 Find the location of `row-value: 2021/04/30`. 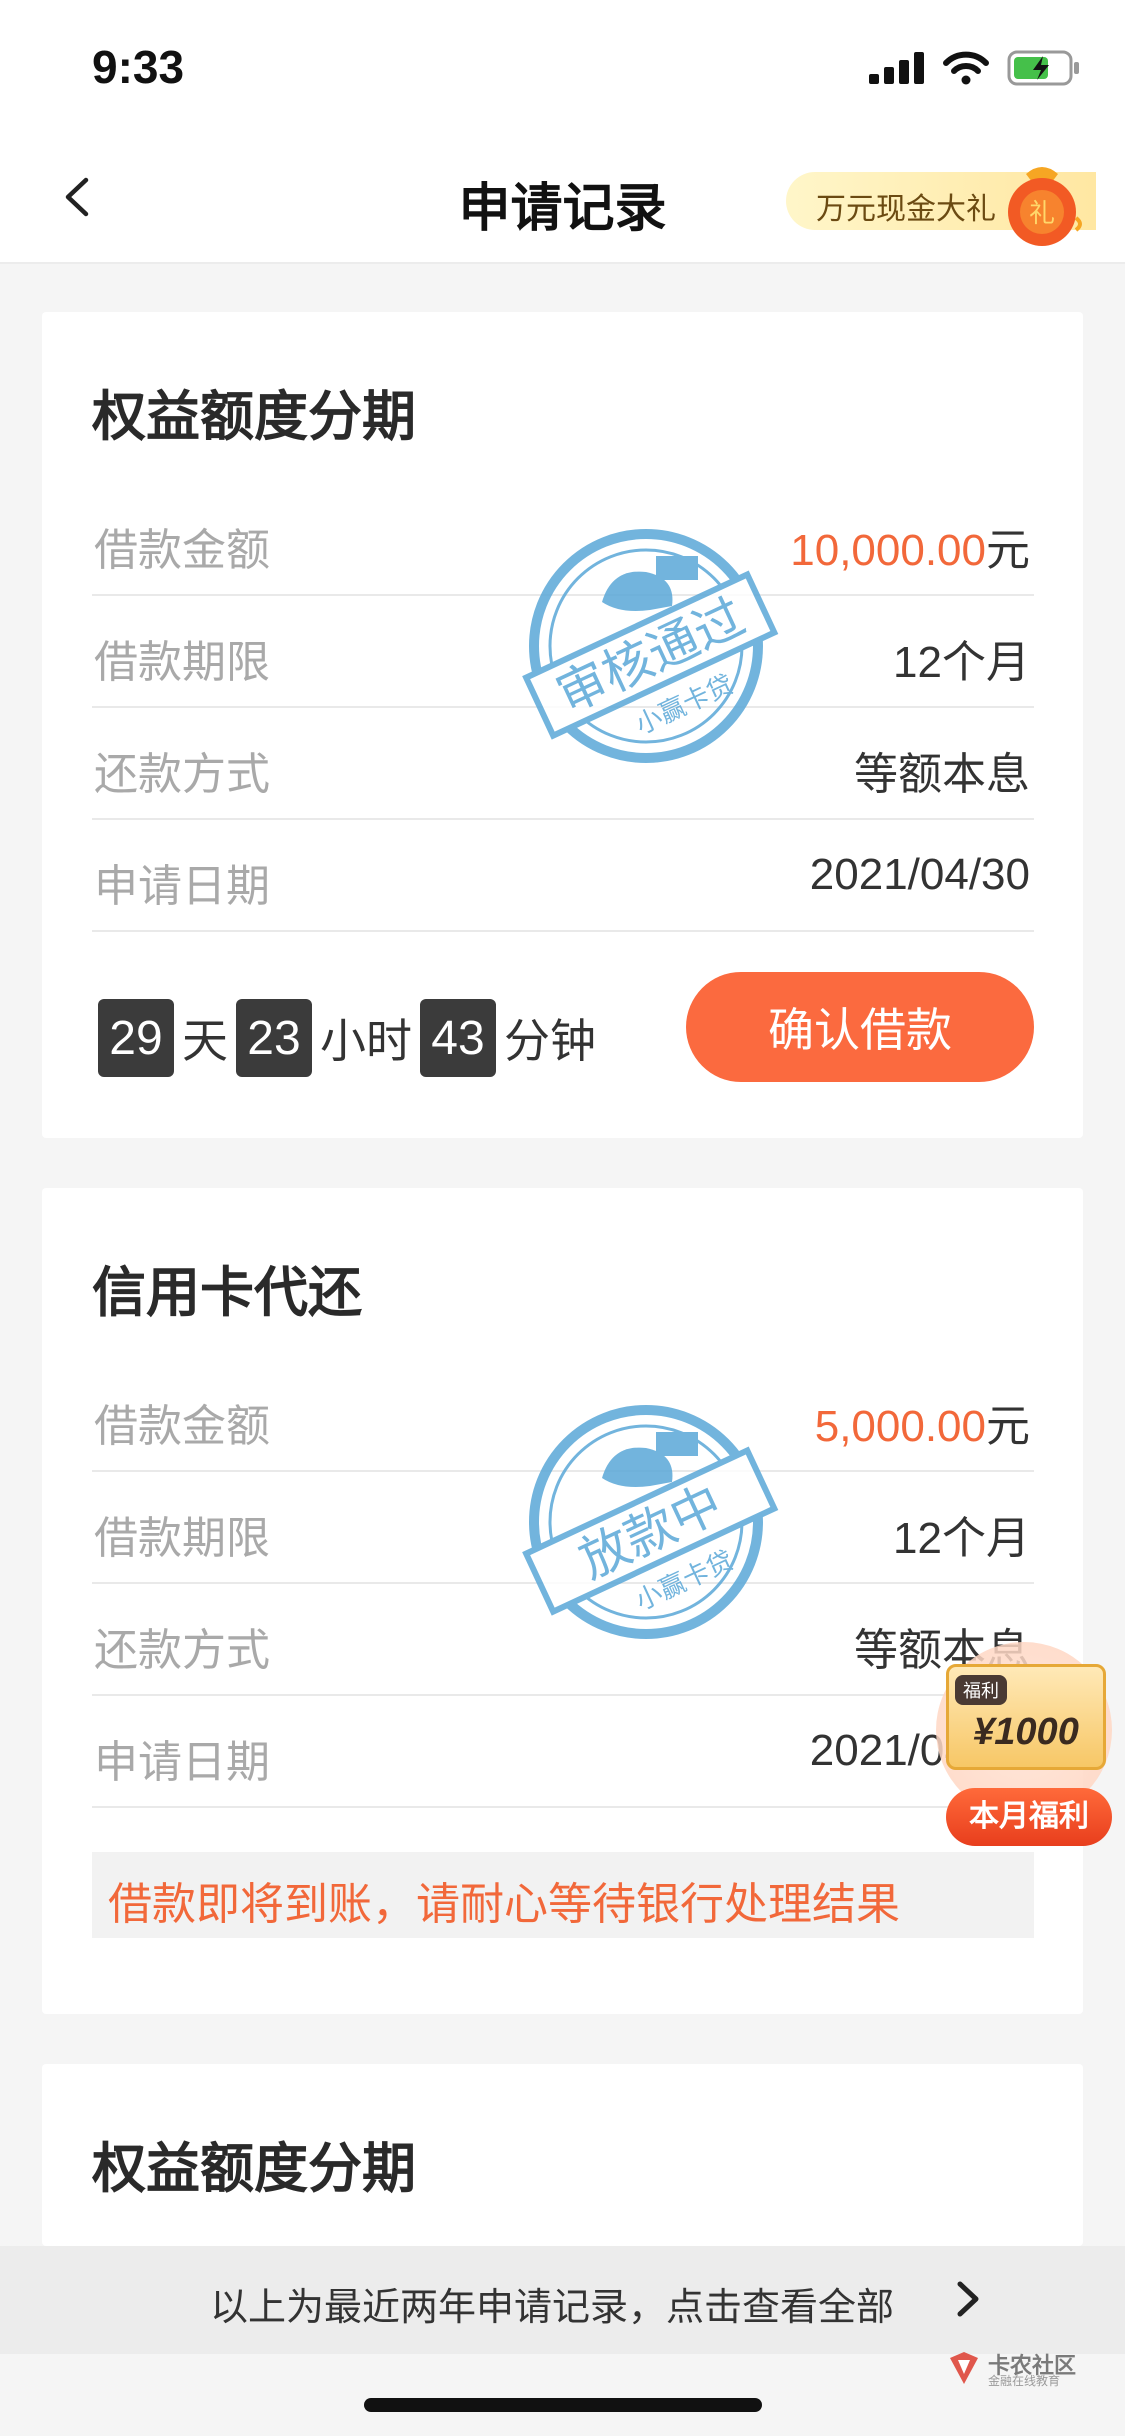

row-value: 2021/04/30 is located at coordinates (919, 874).